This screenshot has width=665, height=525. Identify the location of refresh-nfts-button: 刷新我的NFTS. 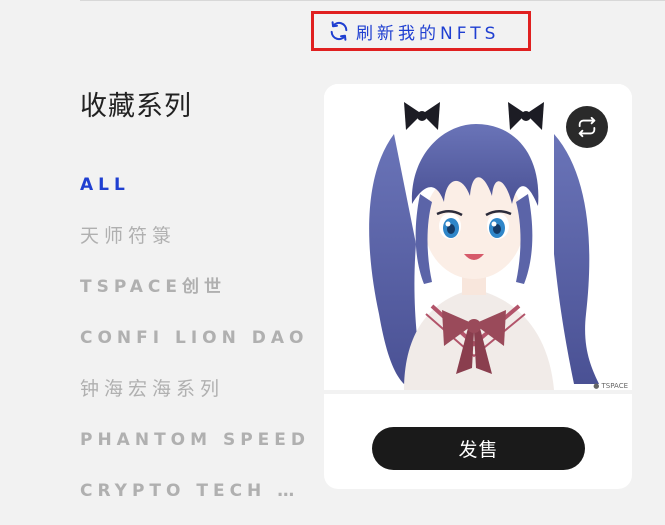
(421, 31).